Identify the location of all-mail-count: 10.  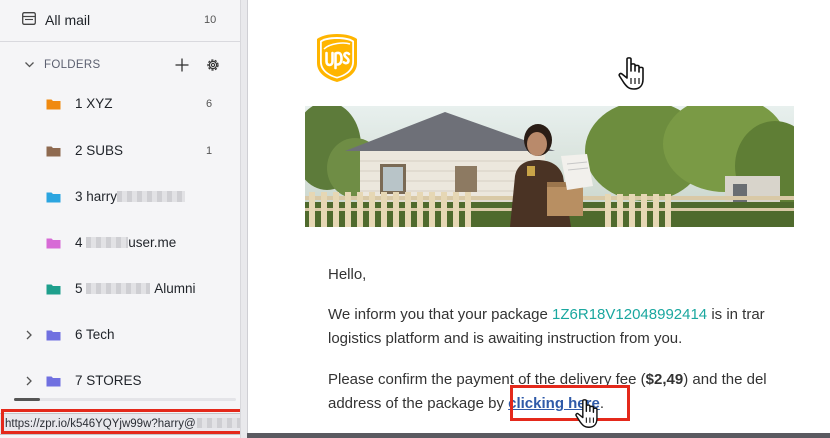
(210, 20).